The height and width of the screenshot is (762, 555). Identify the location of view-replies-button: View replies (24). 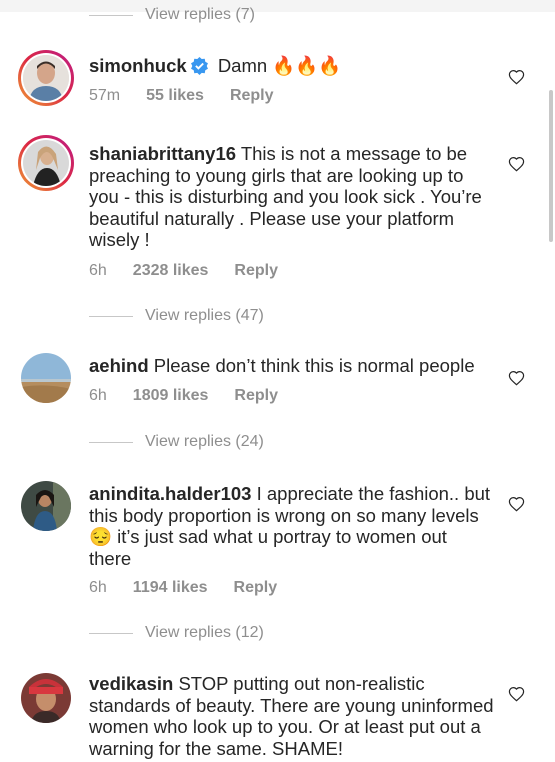
(176, 442).